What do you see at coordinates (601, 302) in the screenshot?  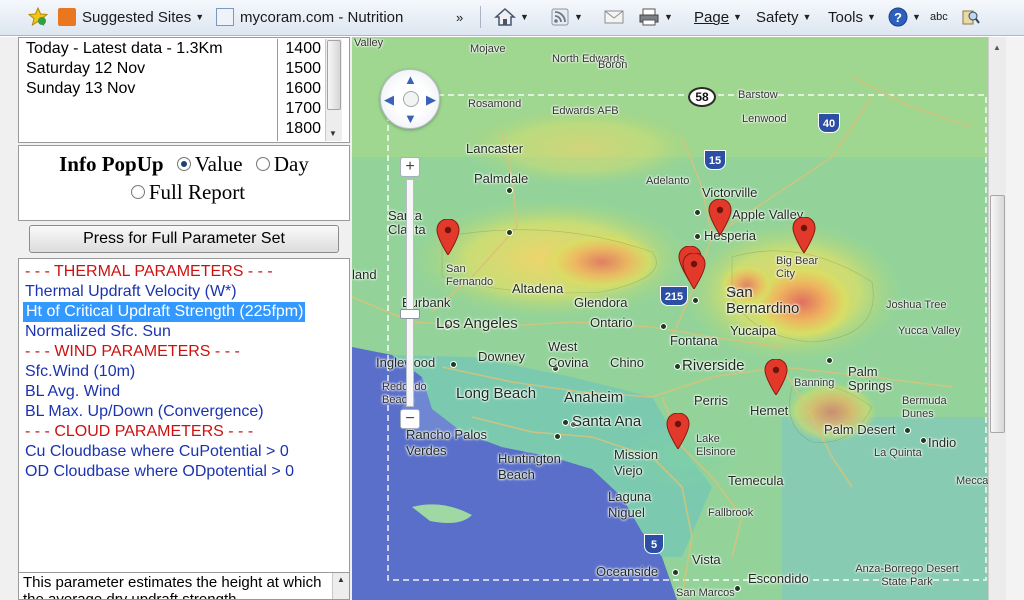 I see `map-label-glendora: Glendora` at bounding box center [601, 302].